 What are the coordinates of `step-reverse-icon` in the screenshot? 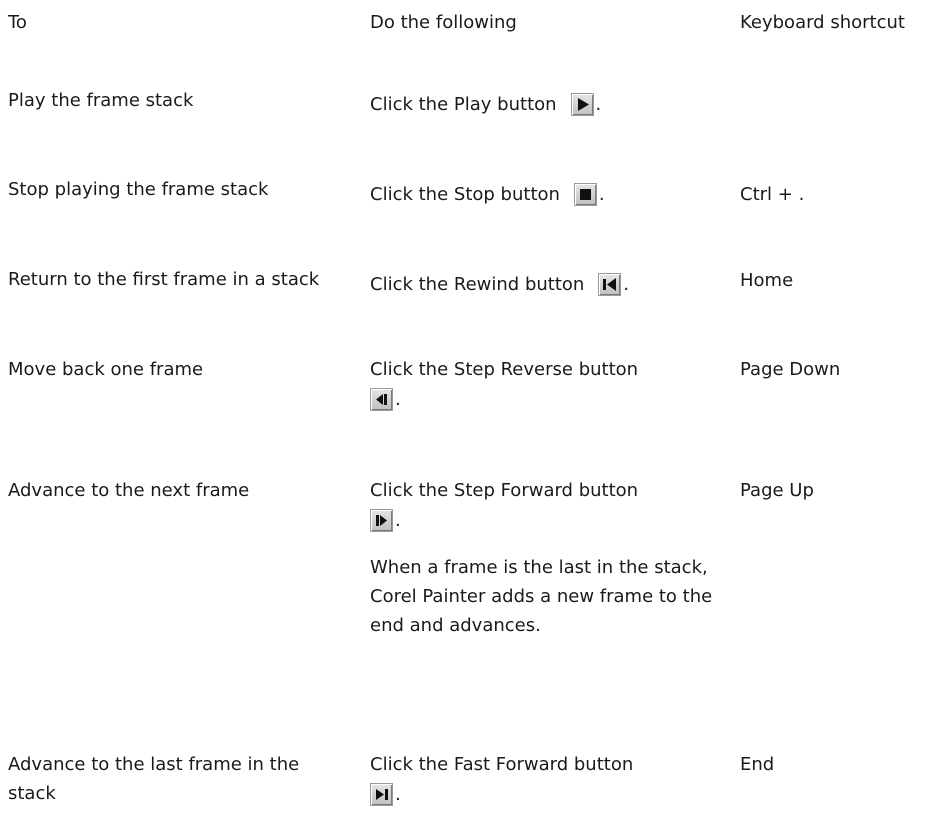 It's located at (381, 399).